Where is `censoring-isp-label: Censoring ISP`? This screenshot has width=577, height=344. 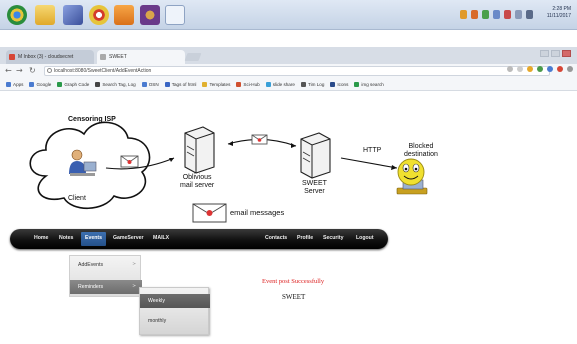
censoring-isp-label: Censoring ISP is located at coordinates (92, 119).